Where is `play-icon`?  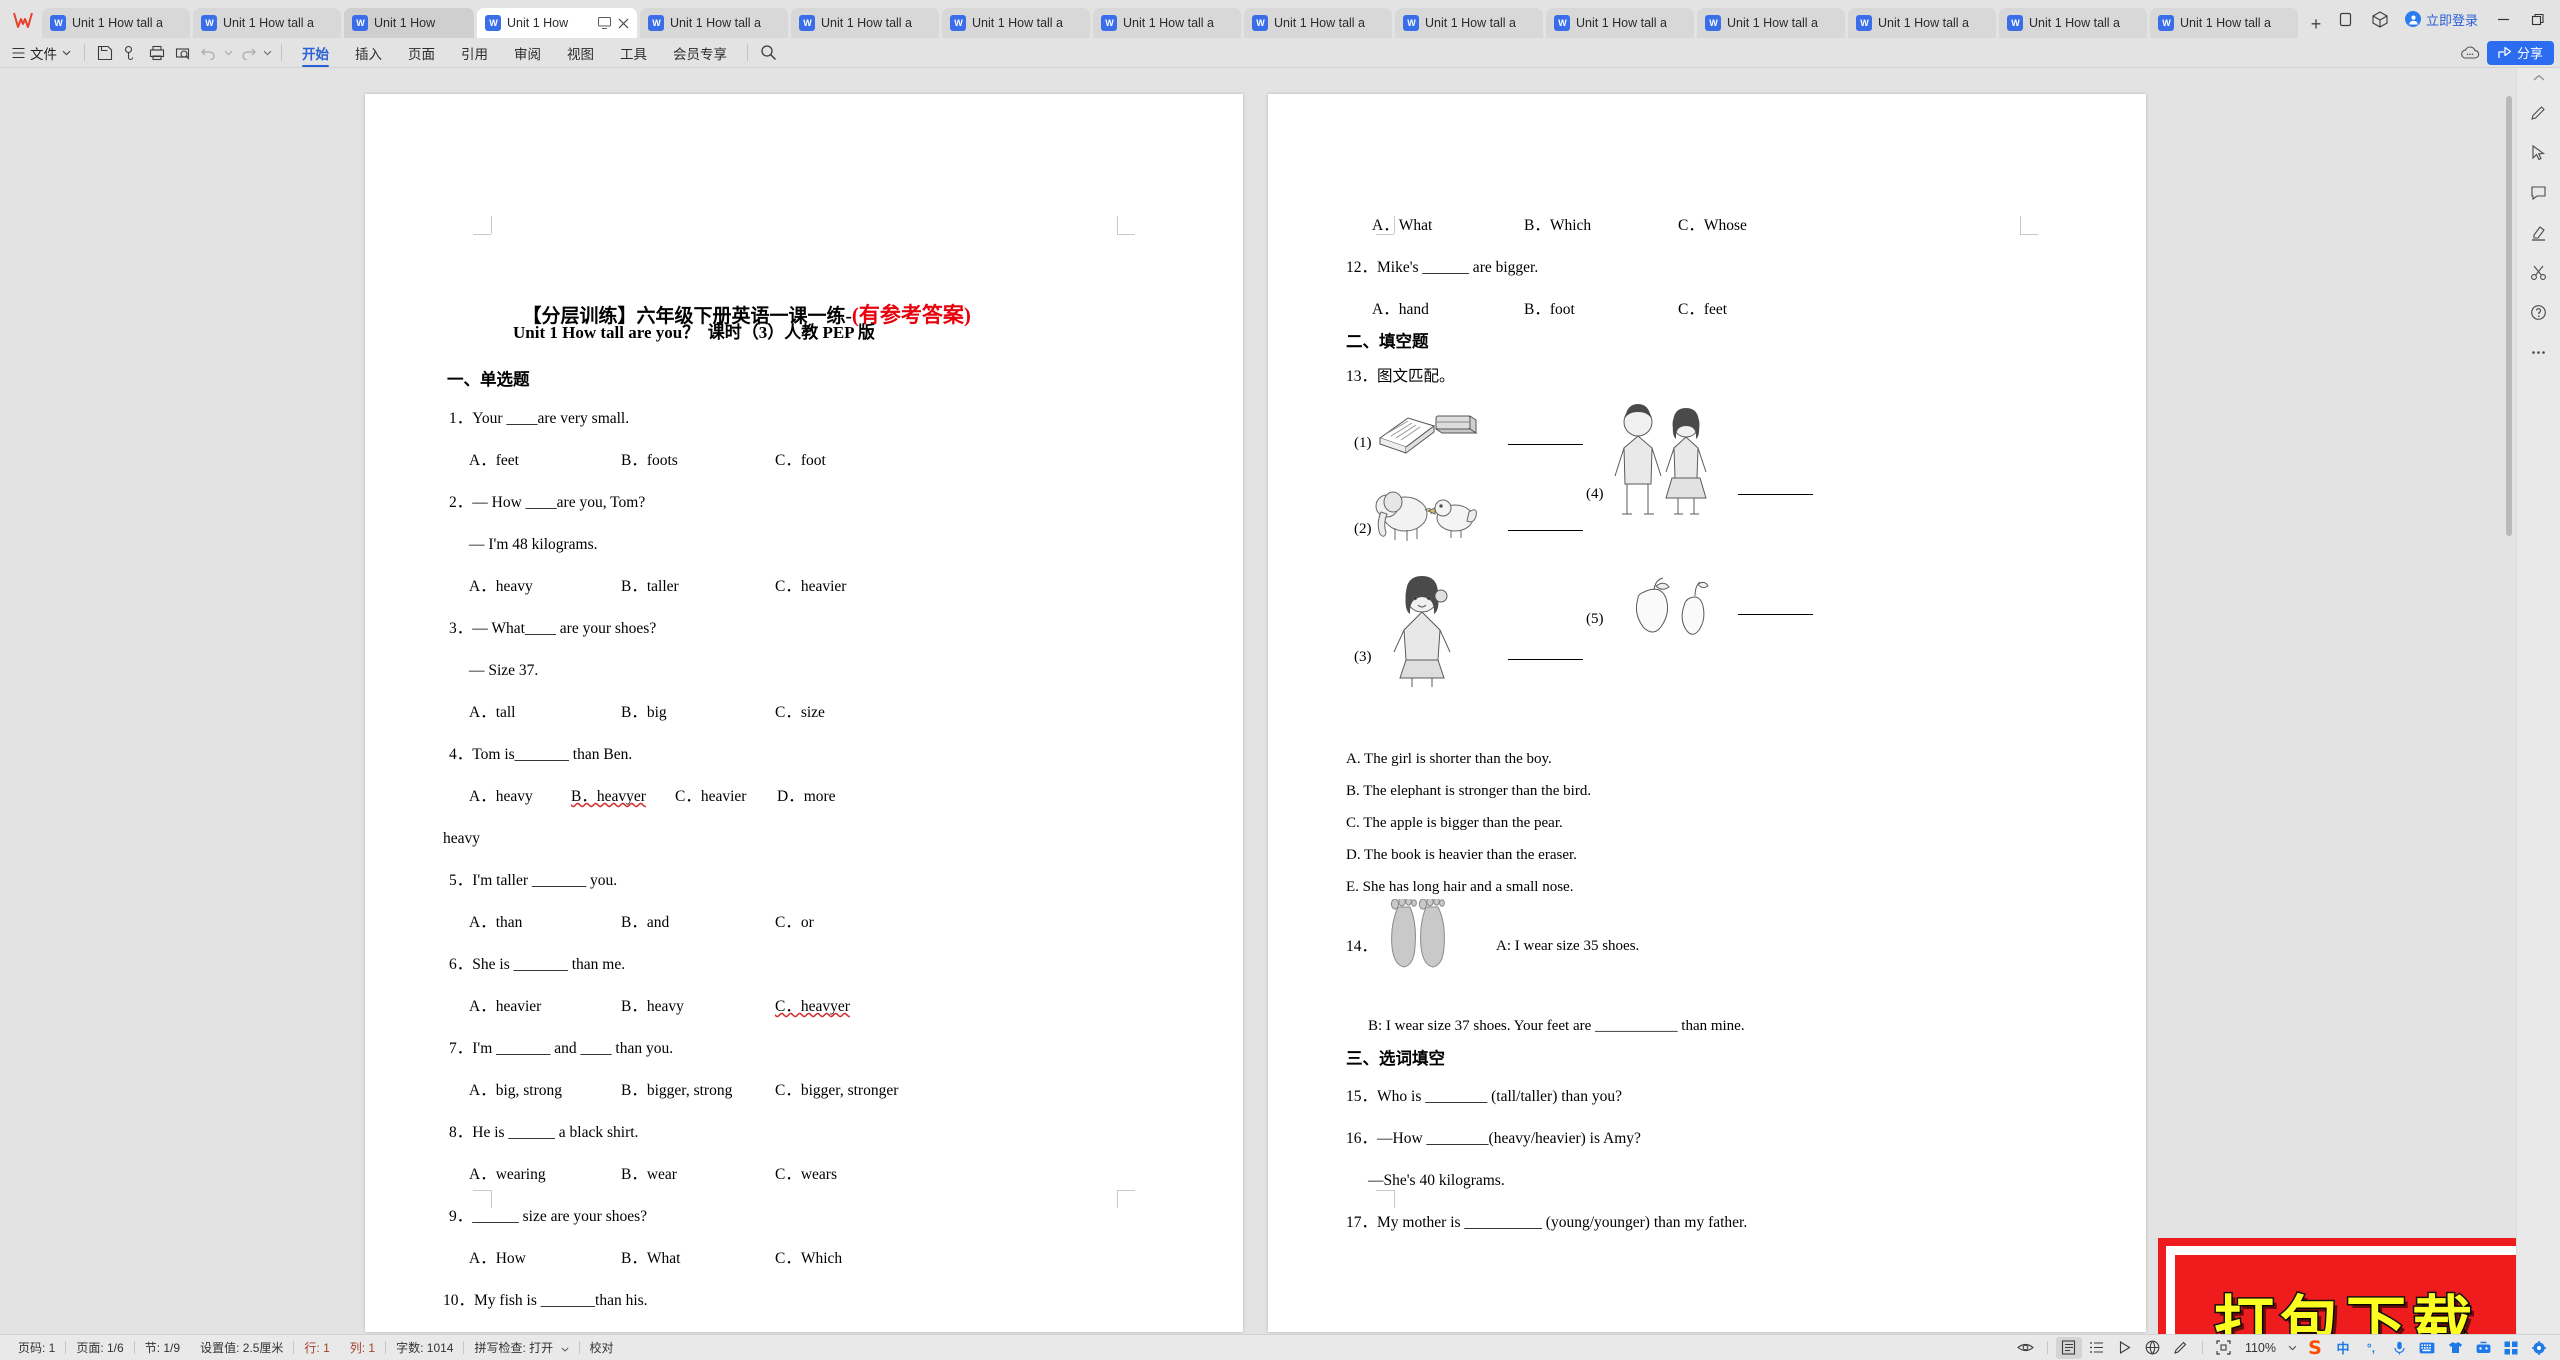
play-icon is located at coordinates (2125, 1348).